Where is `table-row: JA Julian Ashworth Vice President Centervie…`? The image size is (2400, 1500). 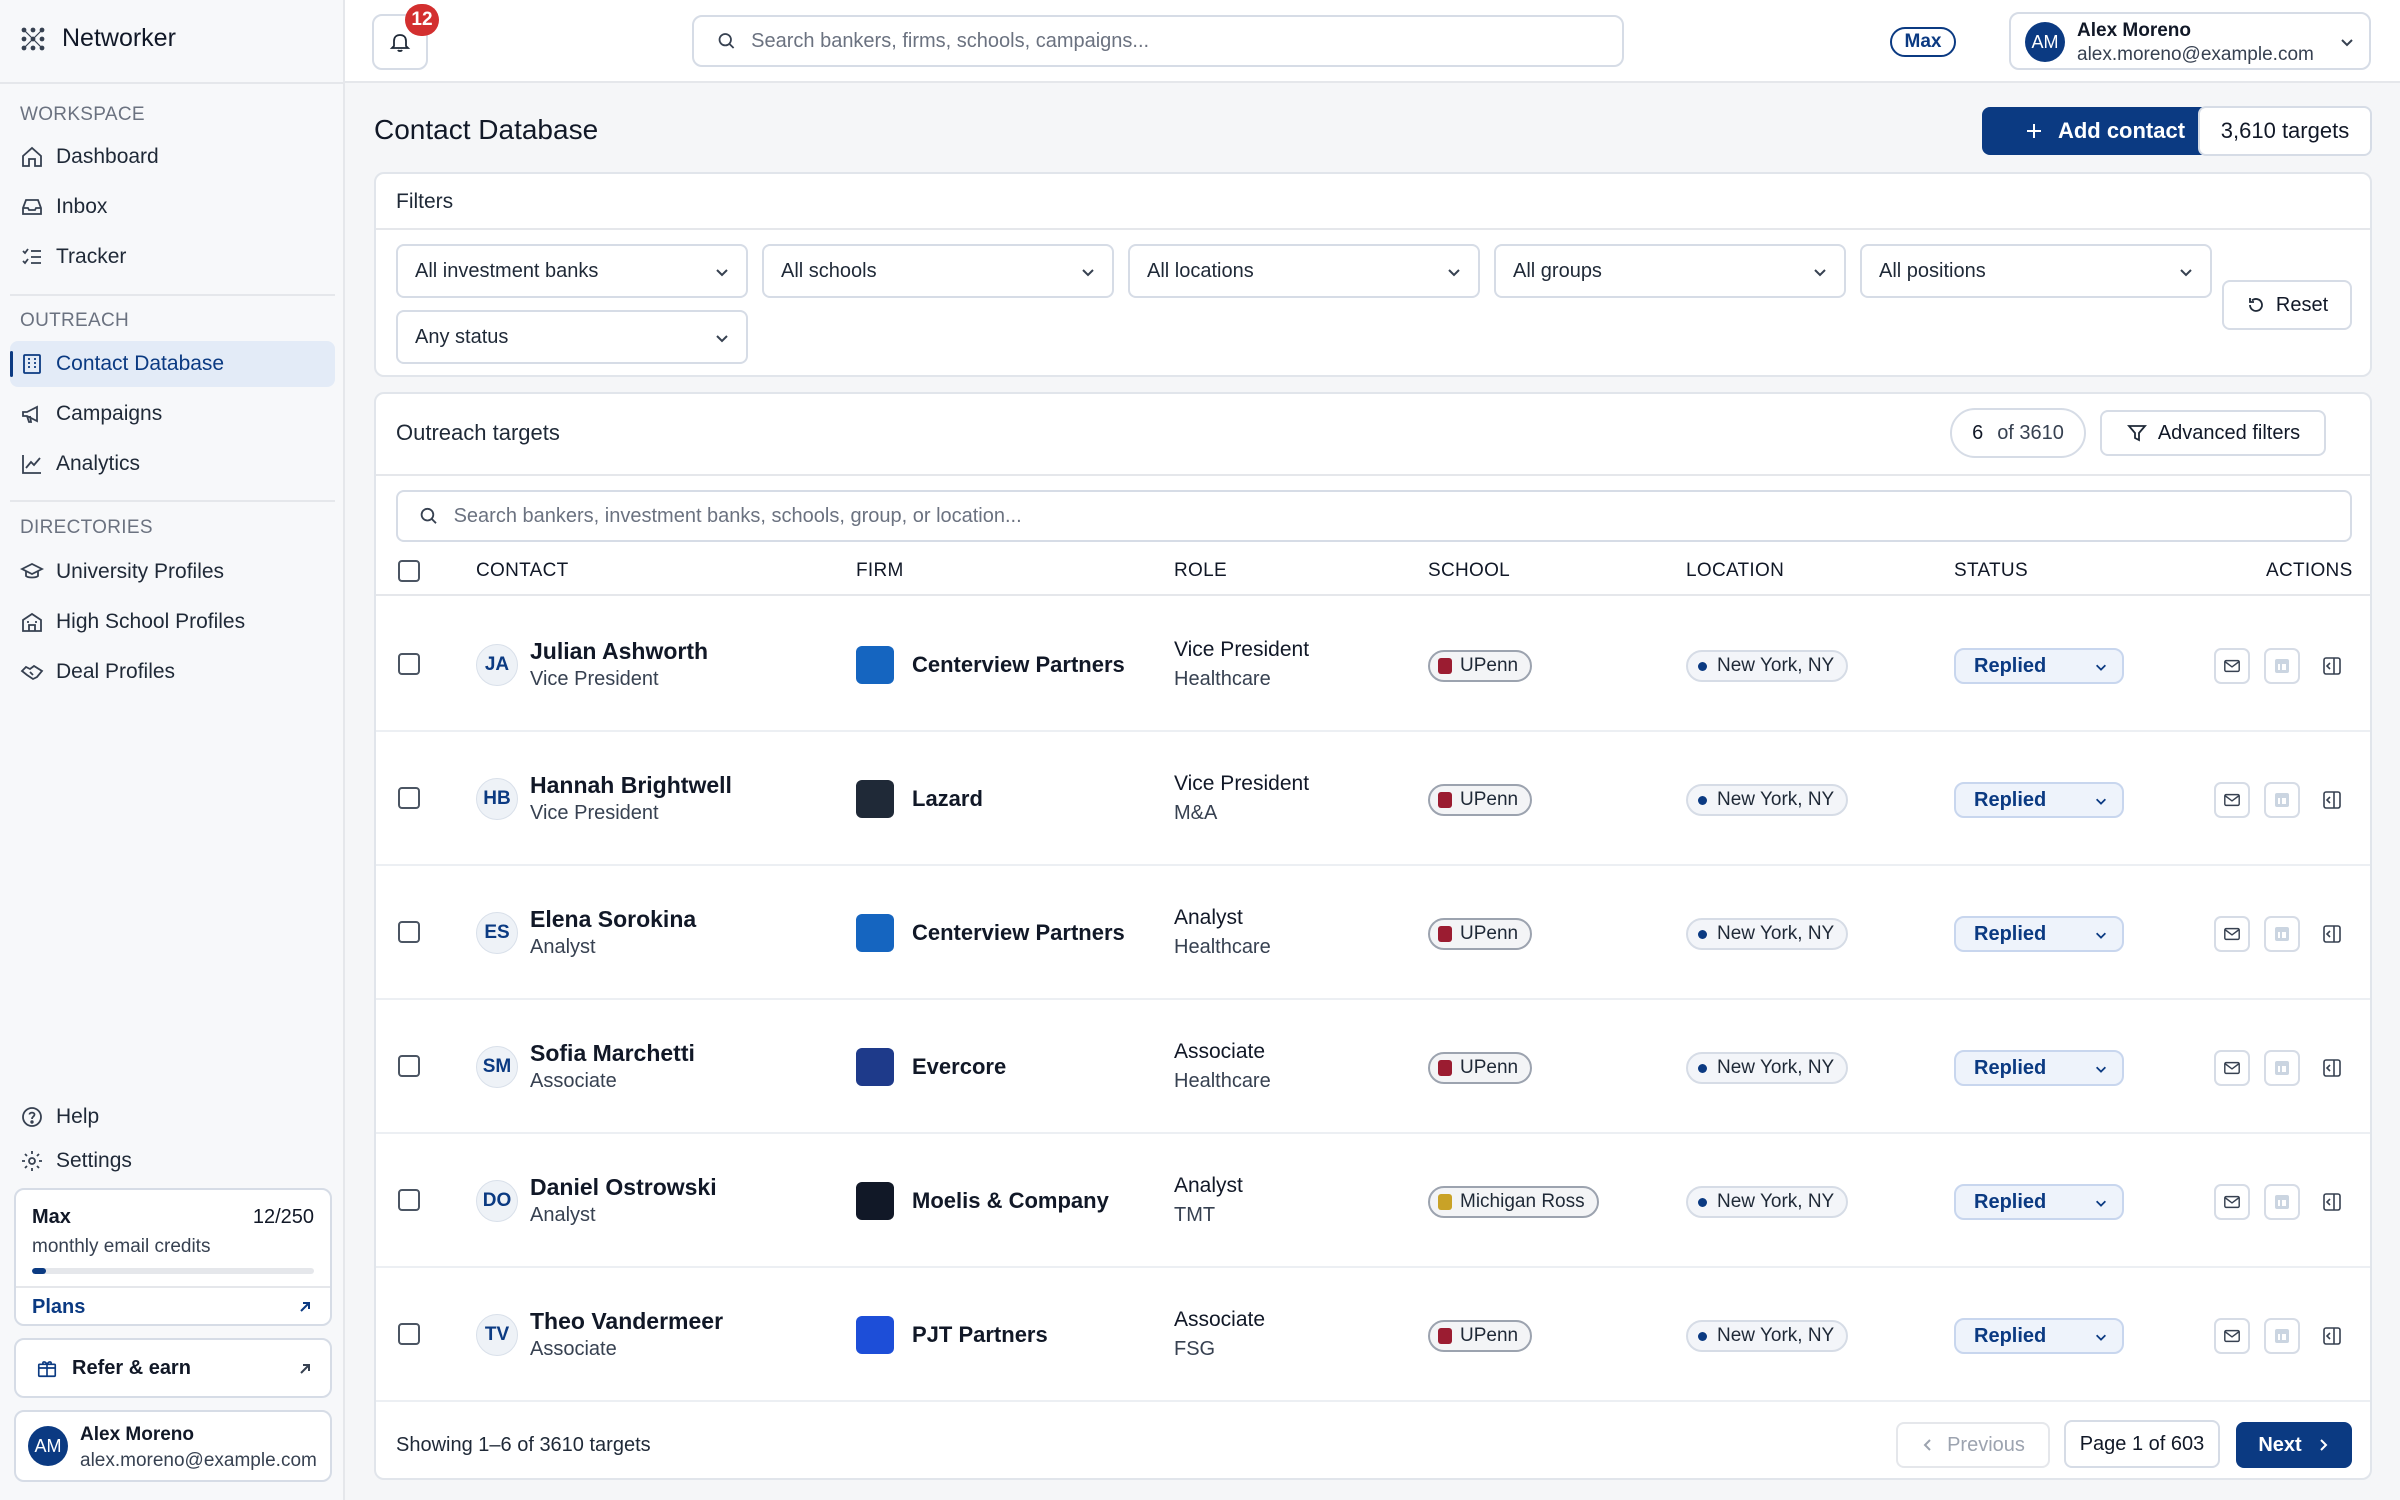 table-row: JA Julian Ashworth Vice President Centervie… is located at coordinates (1373, 665).